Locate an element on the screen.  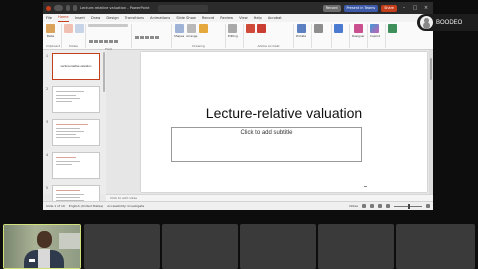
analyze-button is located at coordinates (392, 28).